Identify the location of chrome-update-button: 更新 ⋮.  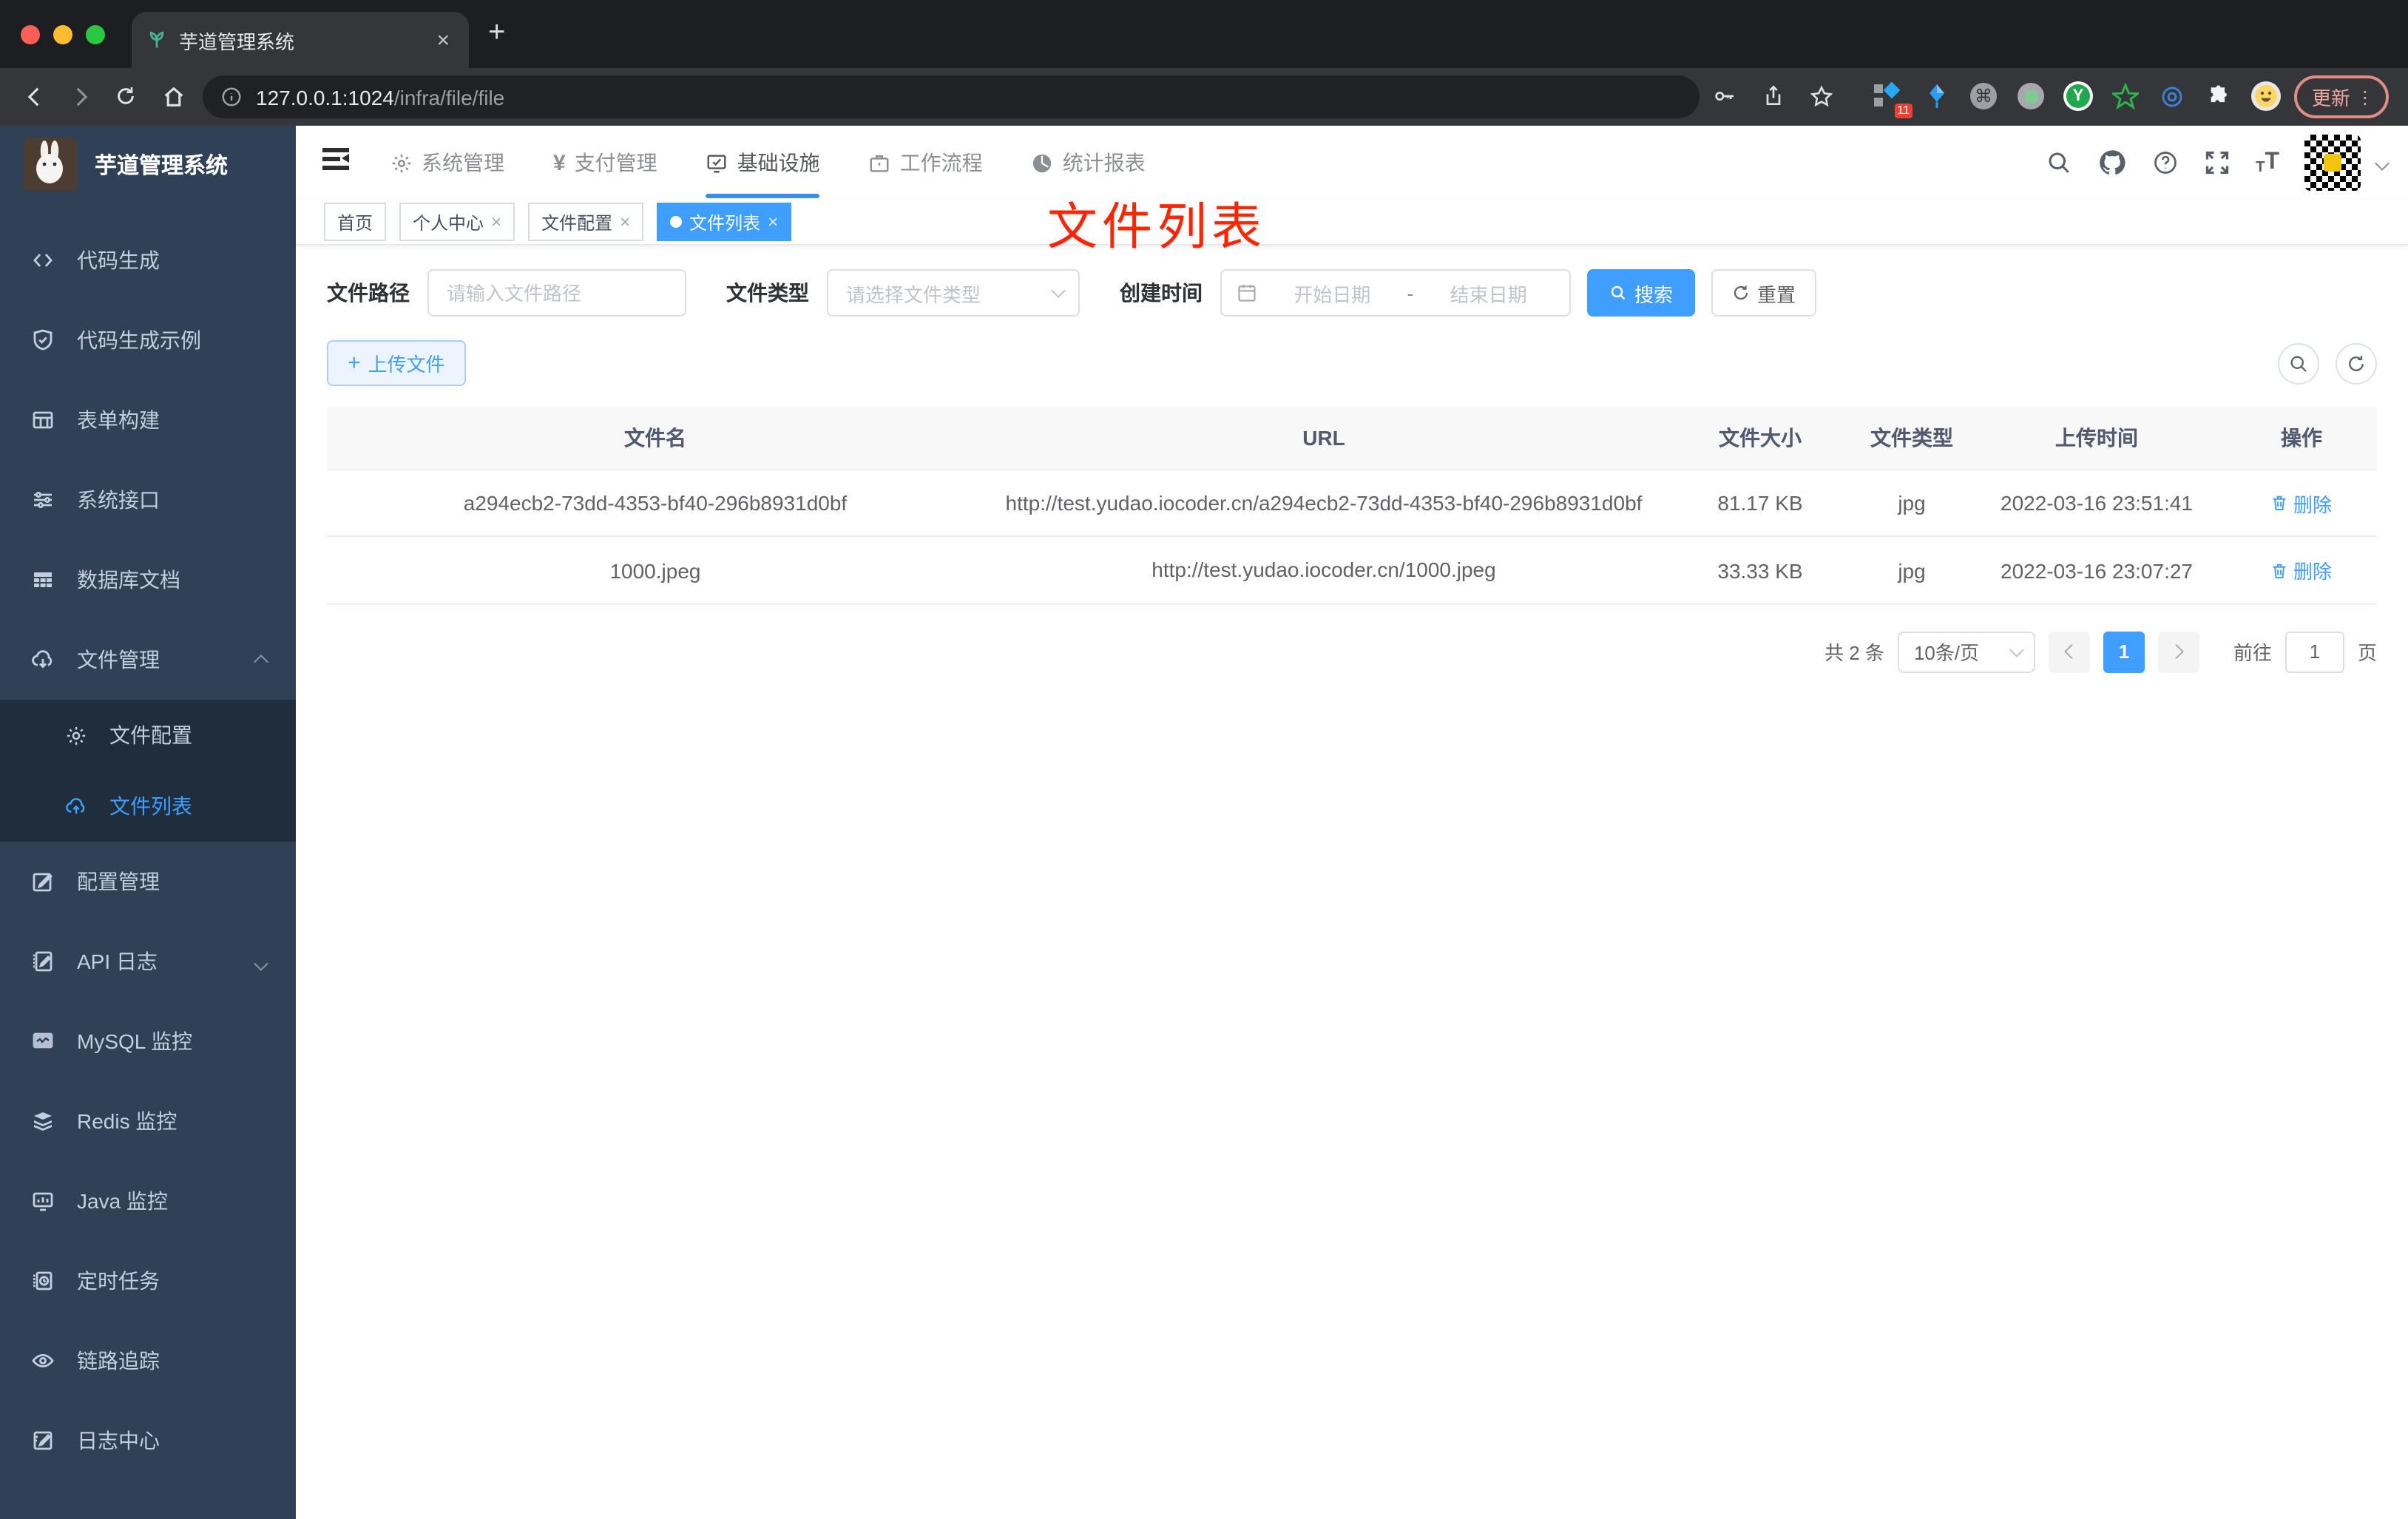
(2341, 96).